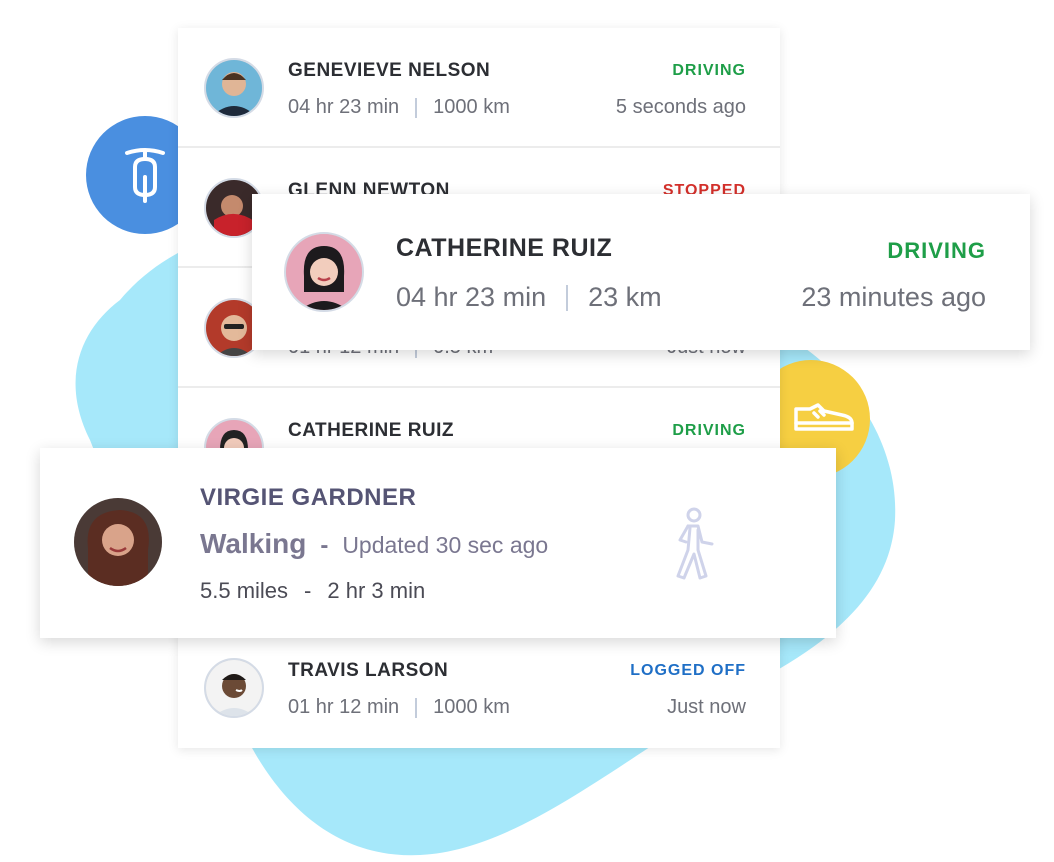  Describe the element at coordinates (368, 670) in the screenshot. I see `driver-name: TRAVIS LARSON` at that location.